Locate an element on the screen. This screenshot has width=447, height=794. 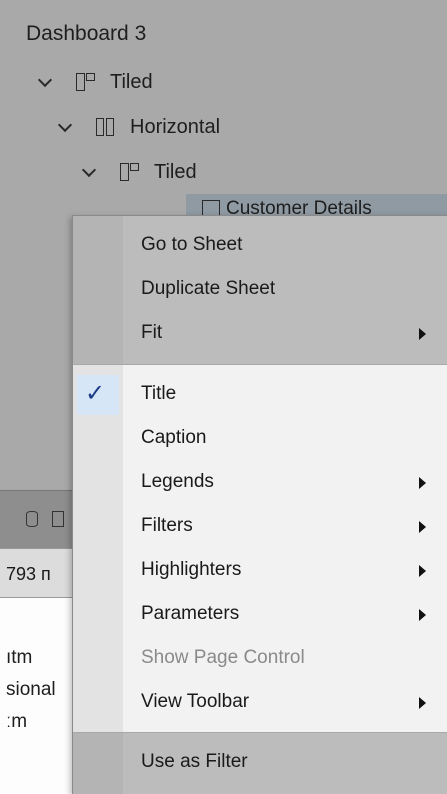
menu-item-fit: Fit is located at coordinates (260, 334).